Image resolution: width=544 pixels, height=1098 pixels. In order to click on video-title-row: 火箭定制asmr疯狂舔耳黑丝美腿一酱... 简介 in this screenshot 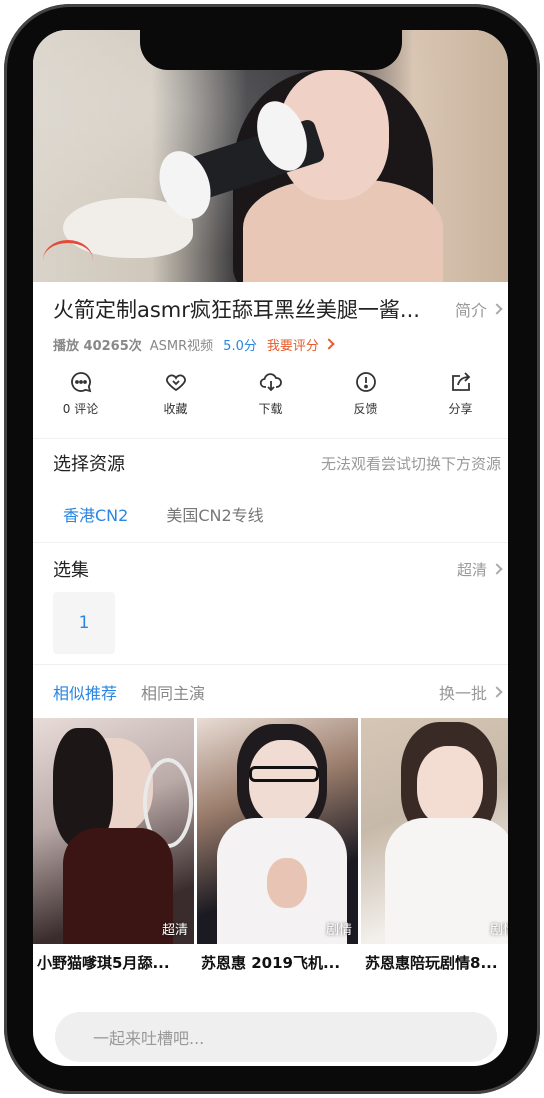, I will do `click(278, 309)`.